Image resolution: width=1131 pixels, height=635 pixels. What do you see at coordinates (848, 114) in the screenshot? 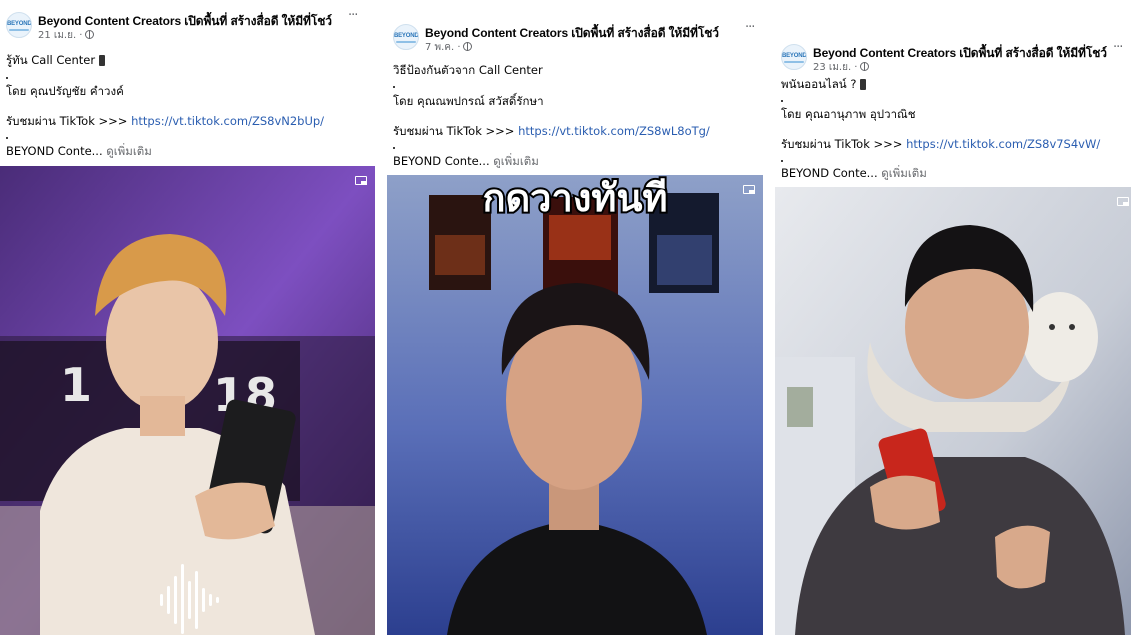
I see `post-author: โดย คุณอานุภาพ อุปวาณิช` at bounding box center [848, 114].